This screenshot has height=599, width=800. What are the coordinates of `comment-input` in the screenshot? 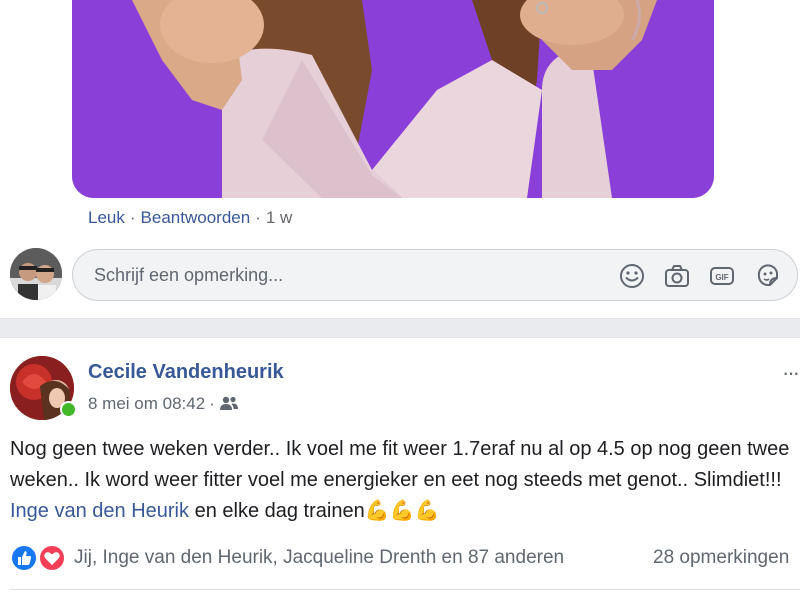 It's located at (334, 275).